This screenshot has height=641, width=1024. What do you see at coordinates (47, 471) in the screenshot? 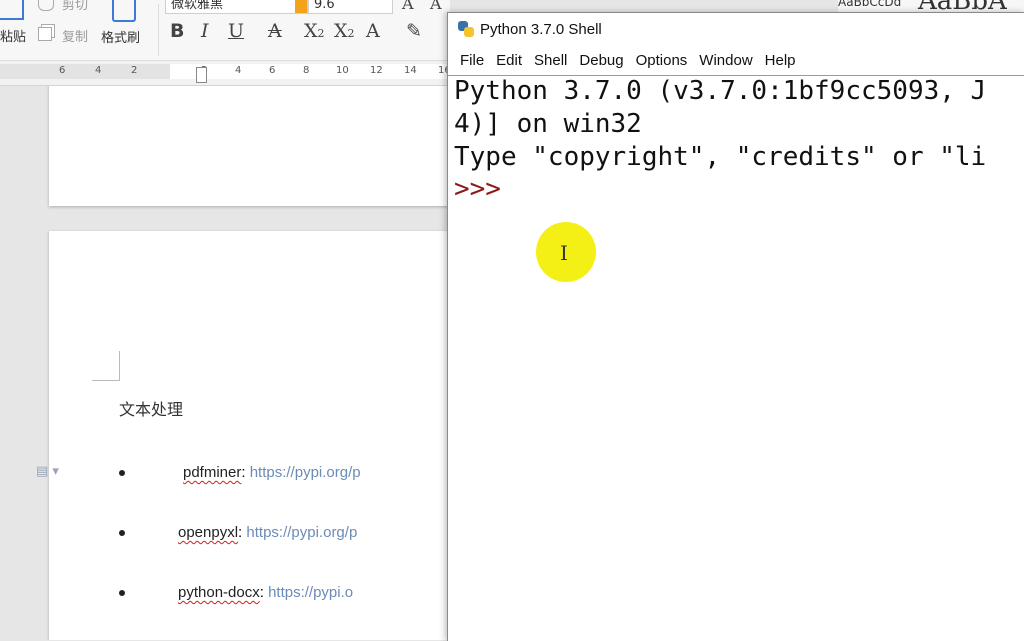
I see `paragraph-options-icon: ▤ ▾` at bounding box center [47, 471].